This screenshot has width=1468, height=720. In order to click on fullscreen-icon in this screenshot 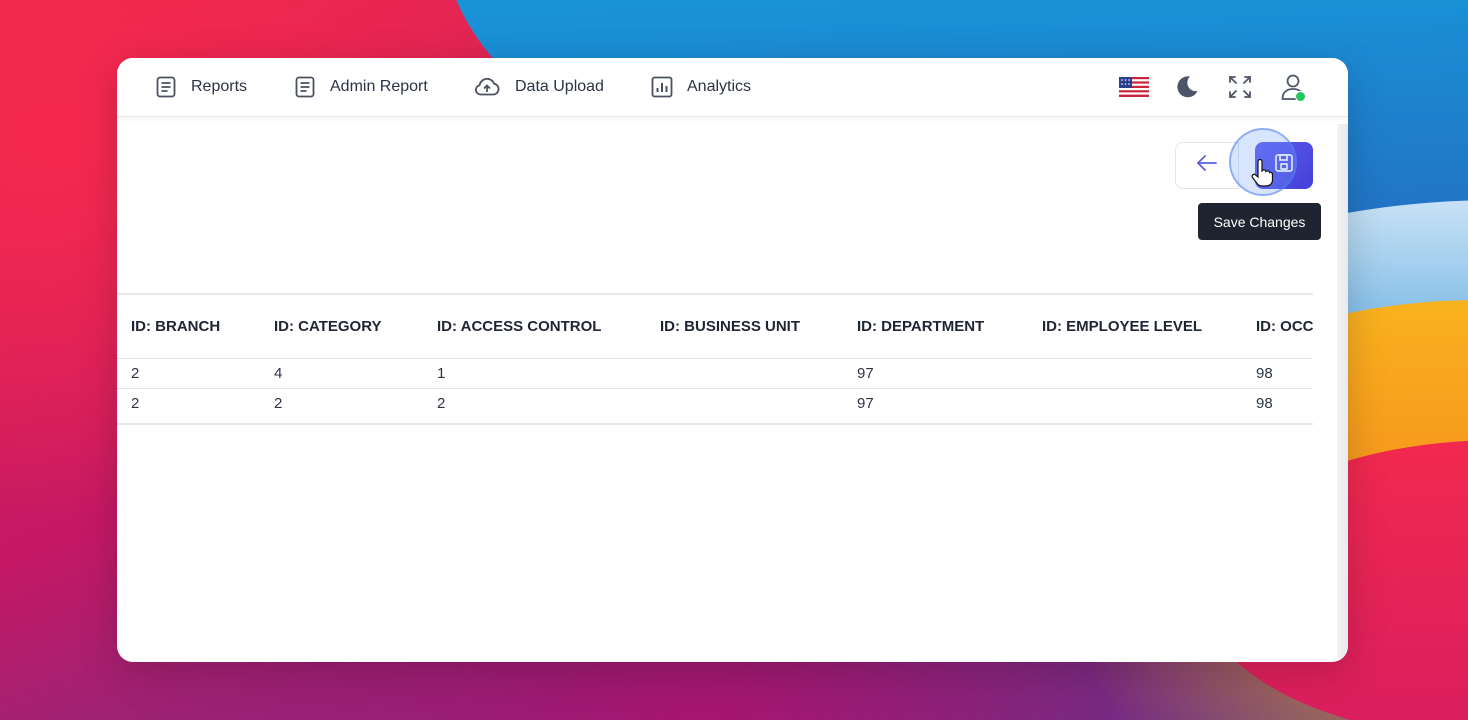, I will do `click(1240, 87)`.